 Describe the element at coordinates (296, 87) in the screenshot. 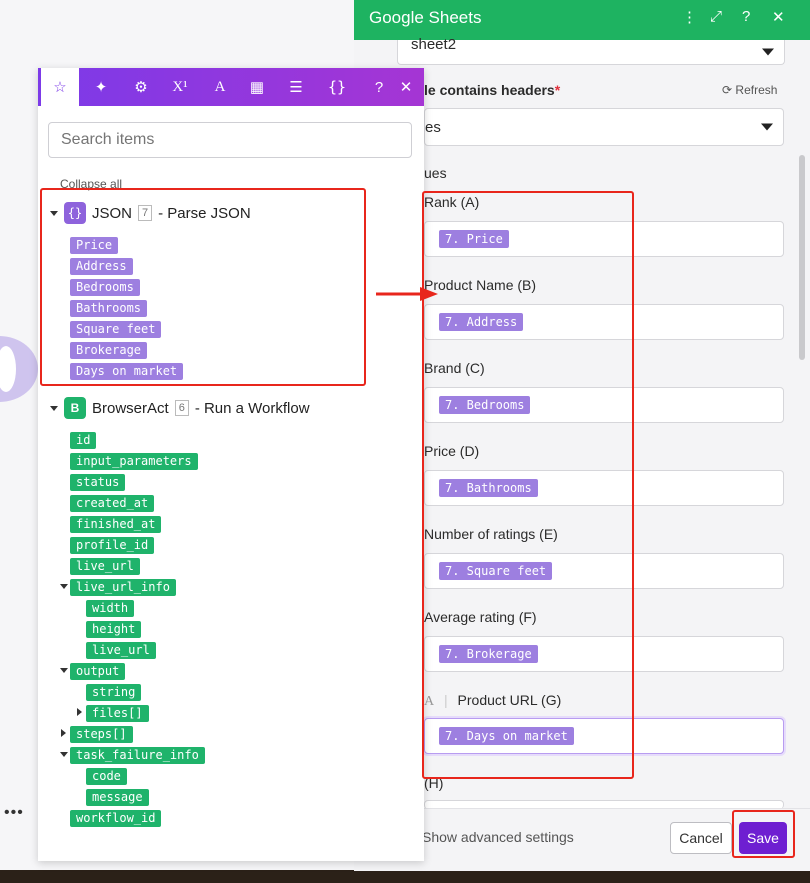

I see `table-tab-icon: ☰` at that location.